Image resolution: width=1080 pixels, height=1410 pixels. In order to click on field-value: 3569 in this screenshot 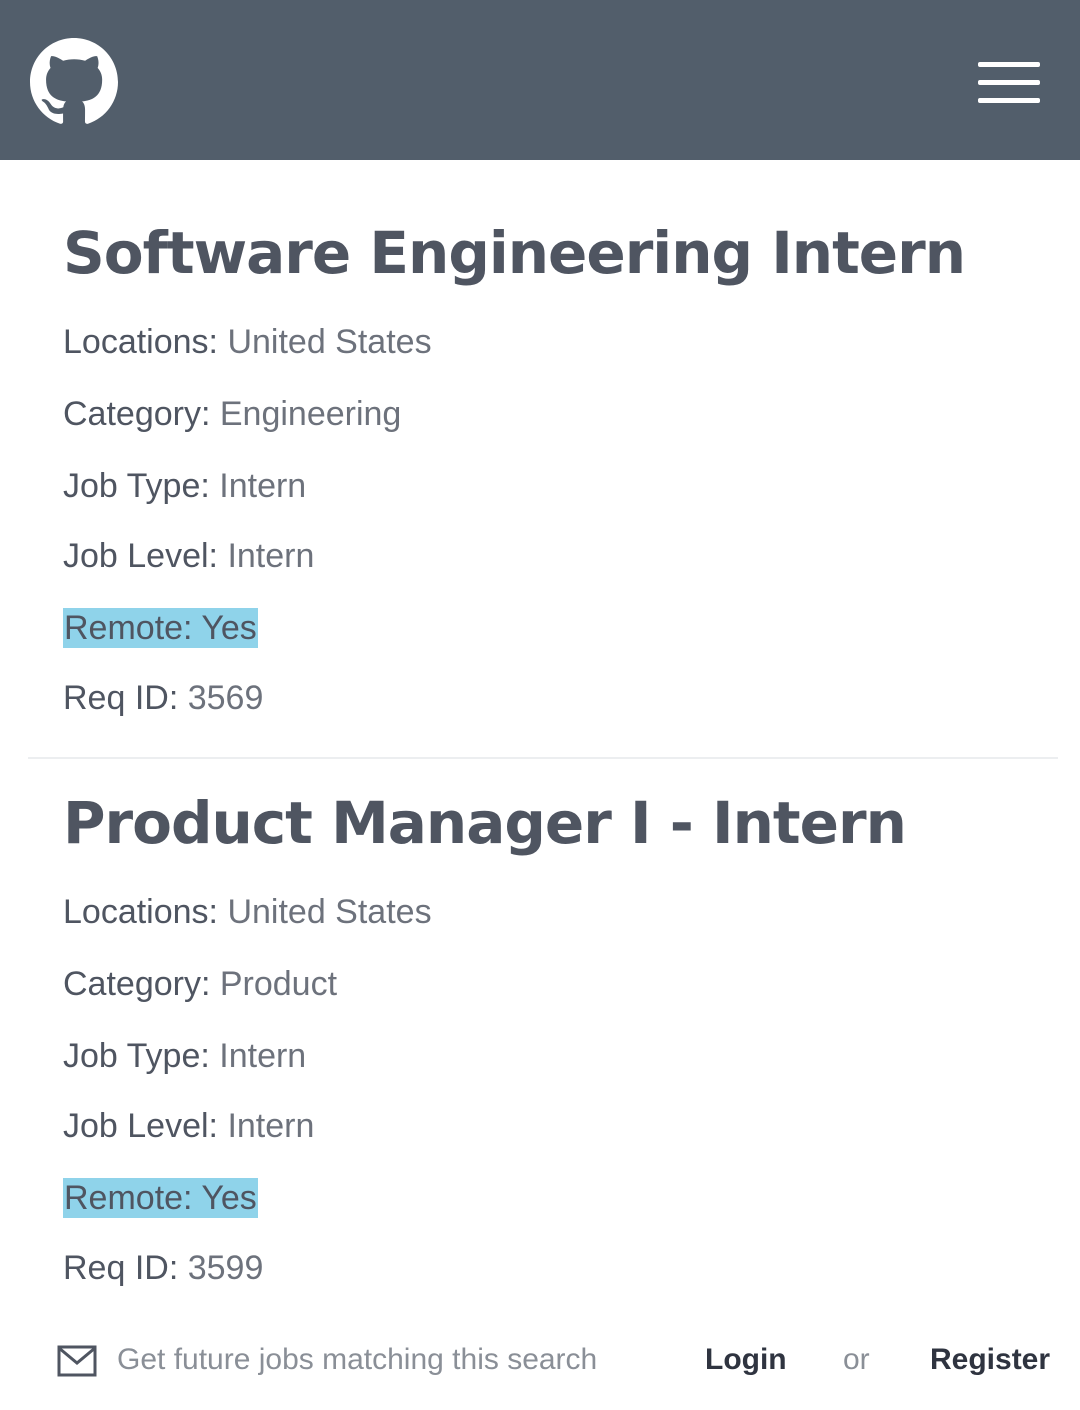, I will do `click(225, 698)`.